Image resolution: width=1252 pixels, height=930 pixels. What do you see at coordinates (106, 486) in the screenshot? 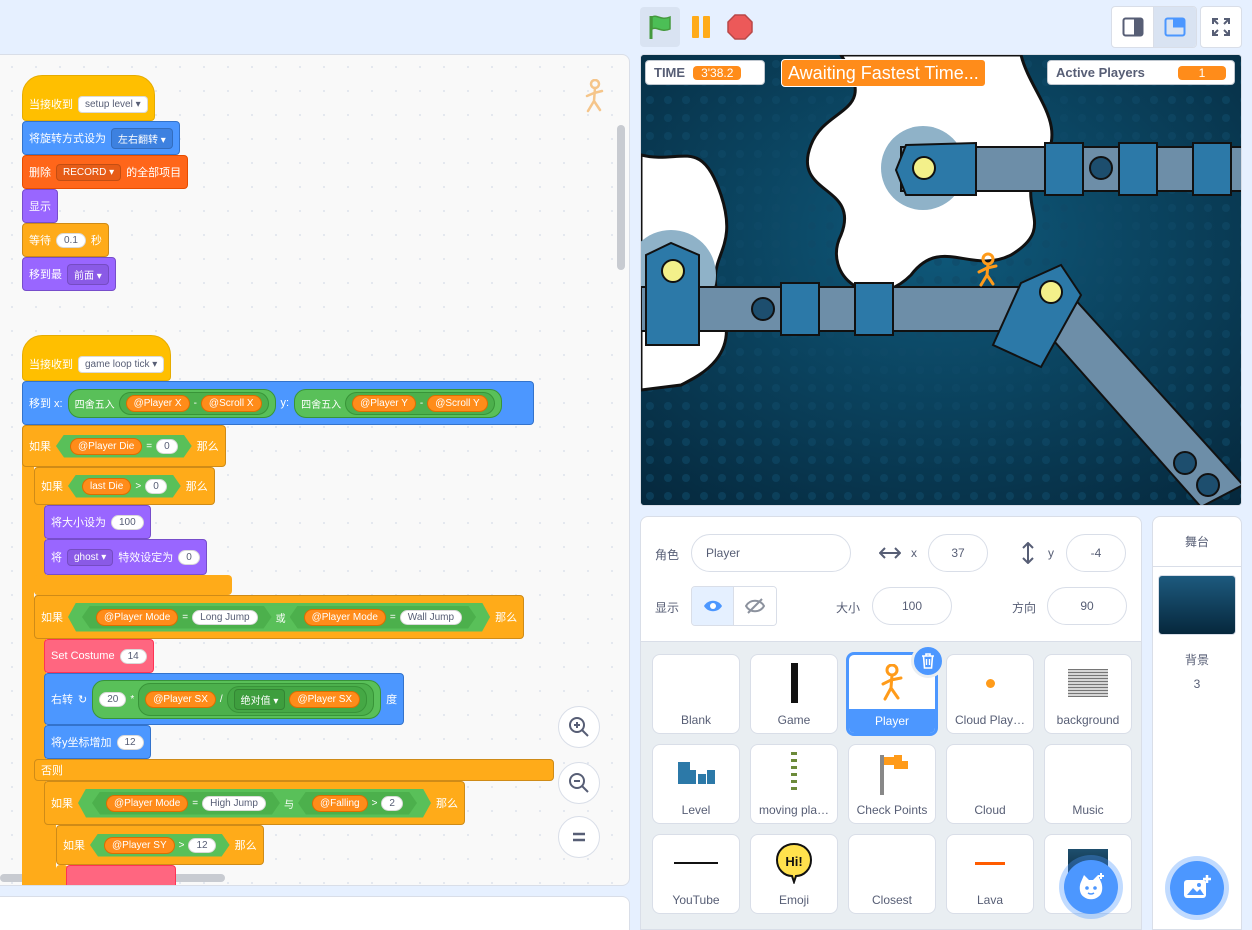
I see `last-die-var: last Die` at bounding box center [106, 486].